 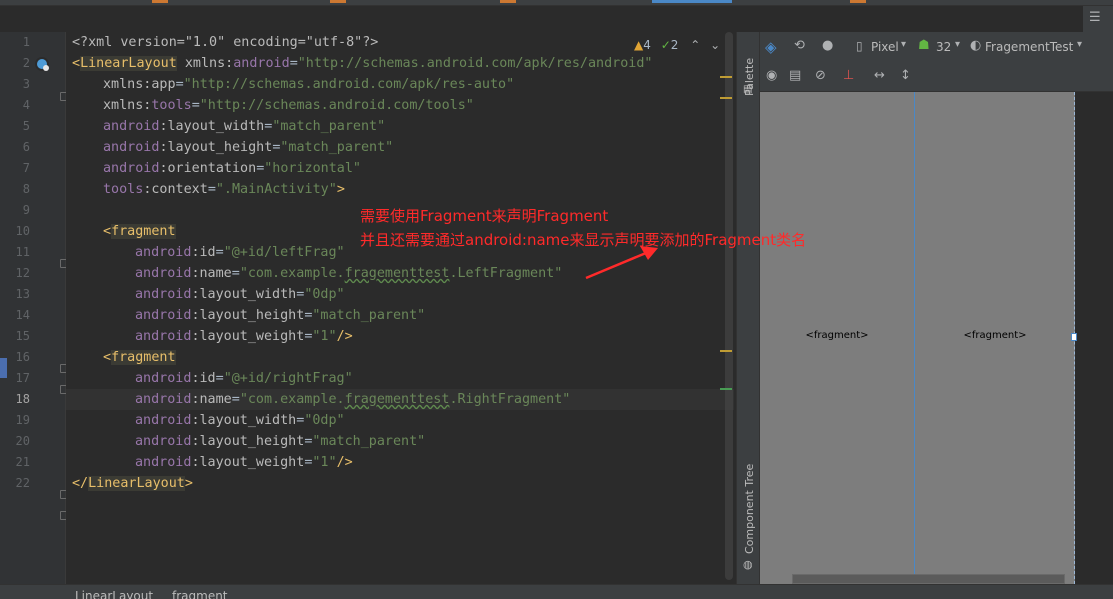 What do you see at coordinates (674, 45) in the screenshot?
I see `ok-count: 2` at bounding box center [674, 45].